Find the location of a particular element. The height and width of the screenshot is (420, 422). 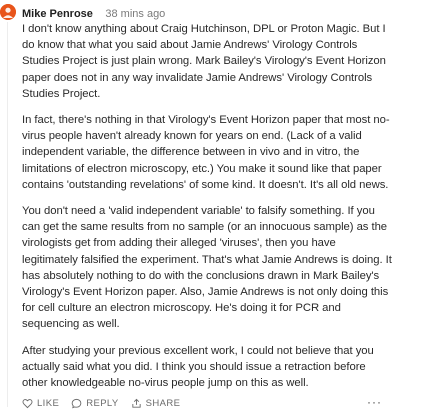

like-button: LIKE is located at coordinates (40, 403).